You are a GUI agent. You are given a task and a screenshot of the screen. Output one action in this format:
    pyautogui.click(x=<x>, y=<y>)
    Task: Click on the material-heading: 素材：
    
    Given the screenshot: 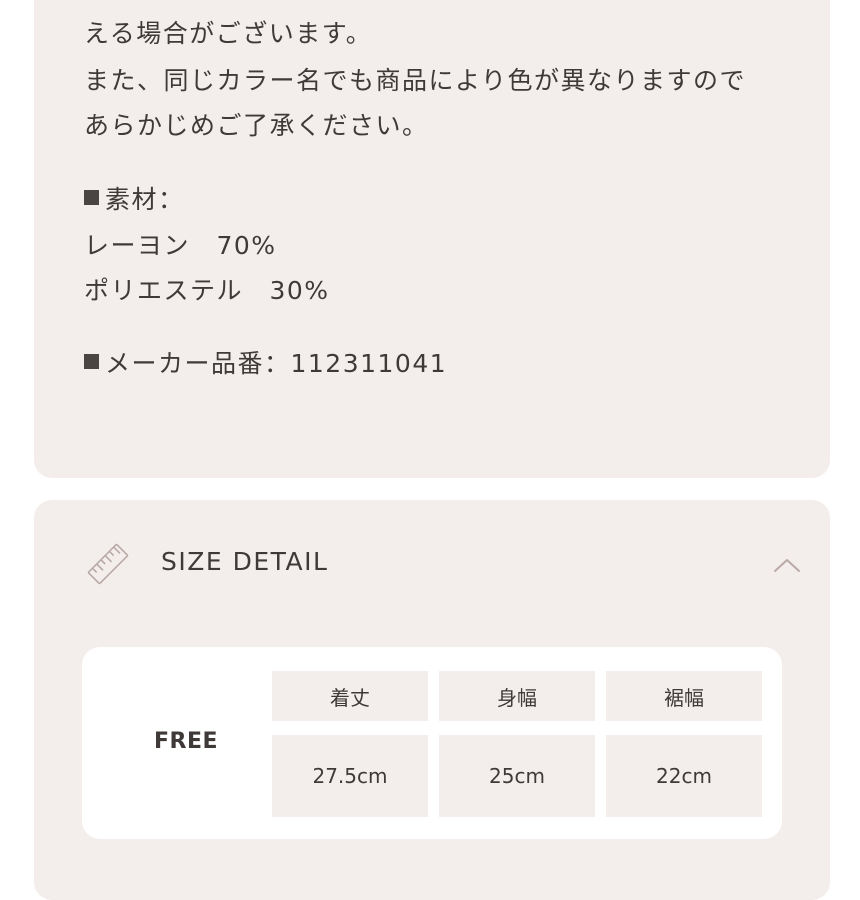 What is the action you would take?
    pyautogui.click(x=134, y=200)
    